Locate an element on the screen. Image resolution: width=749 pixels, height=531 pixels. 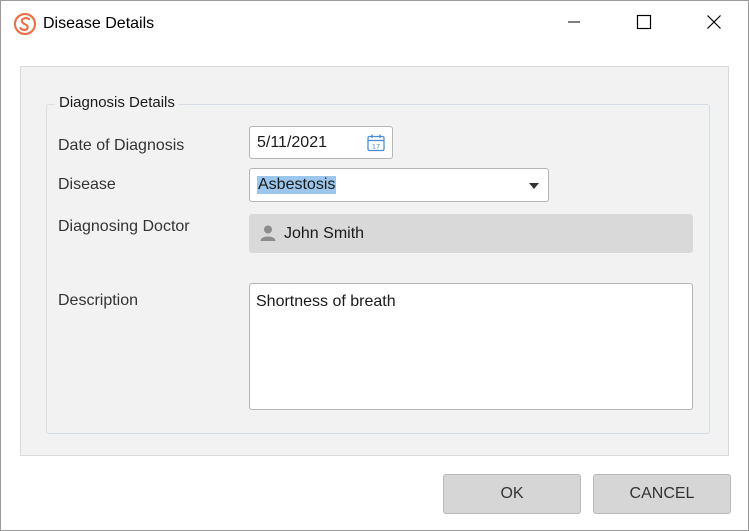
minimize-icon is located at coordinates (574, 24).